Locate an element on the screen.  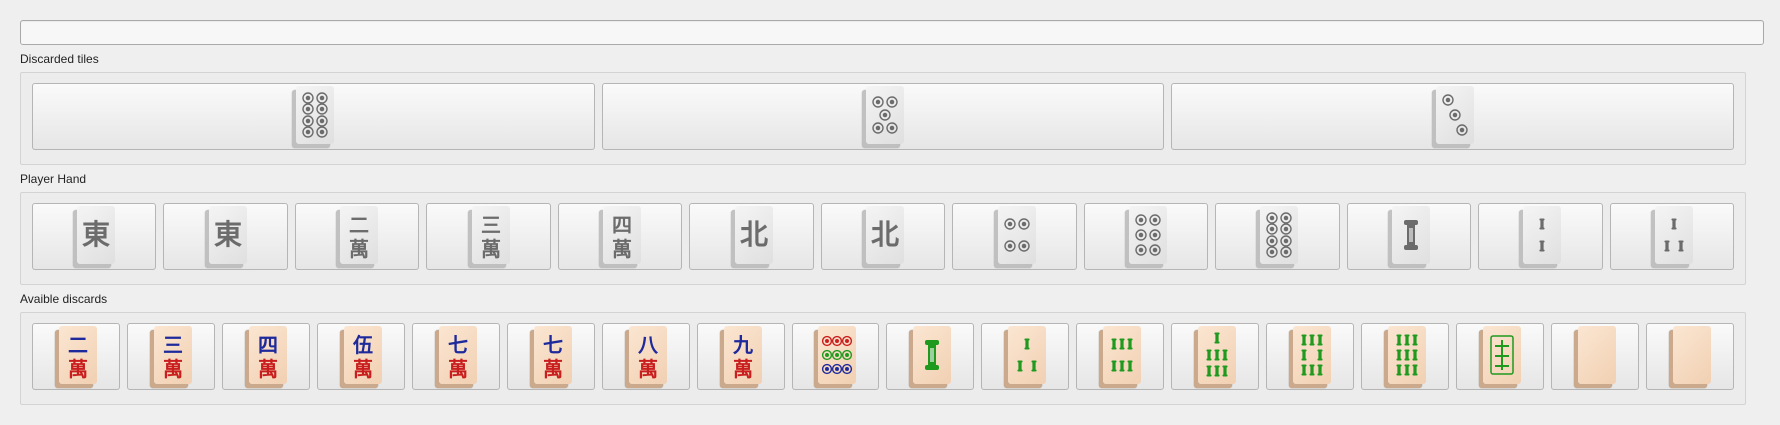
hand-tile-button-4: 三 萬 is located at coordinates (488, 236).